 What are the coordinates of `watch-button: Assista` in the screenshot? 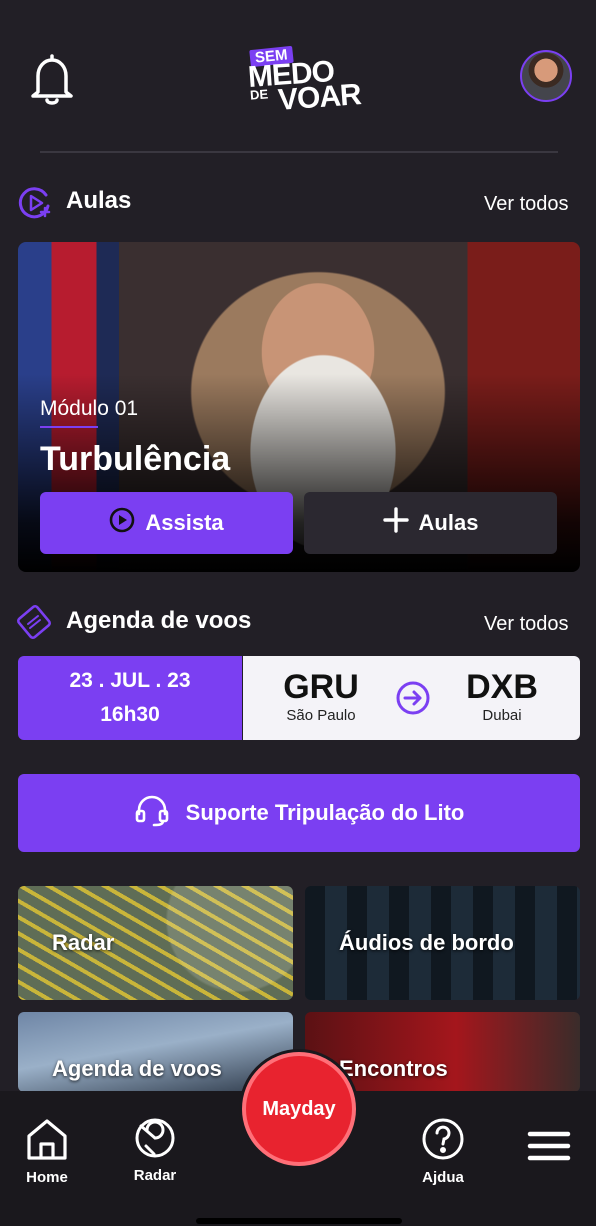 It's located at (166, 523).